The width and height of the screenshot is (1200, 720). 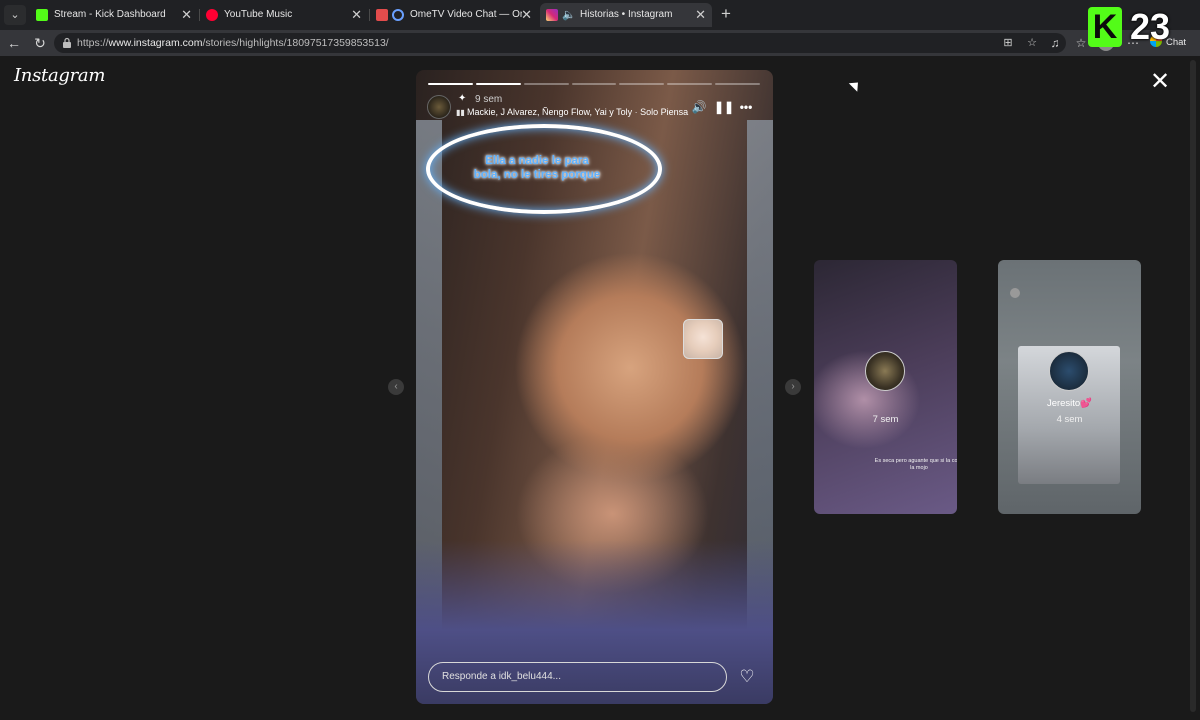 What do you see at coordinates (746, 107) in the screenshot?
I see `more-options-icon: •••` at bounding box center [746, 107].